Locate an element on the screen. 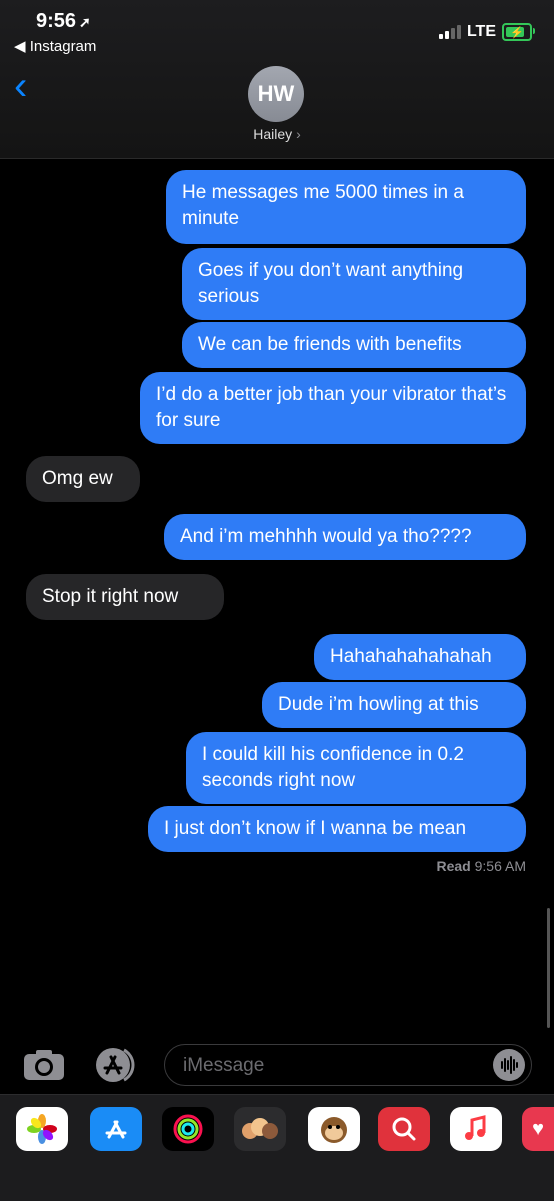 The width and height of the screenshot is (554, 1201). camera-icon is located at coordinates (44, 1065).